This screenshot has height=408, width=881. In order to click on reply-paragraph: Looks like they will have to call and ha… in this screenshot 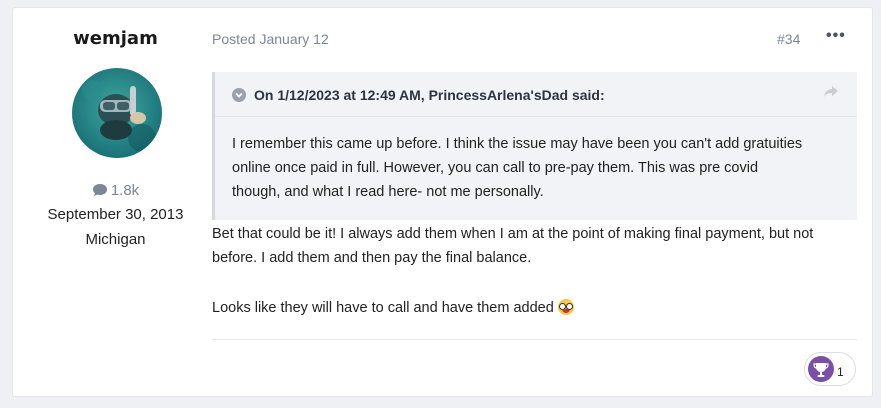, I will do `click(537, 308)`.